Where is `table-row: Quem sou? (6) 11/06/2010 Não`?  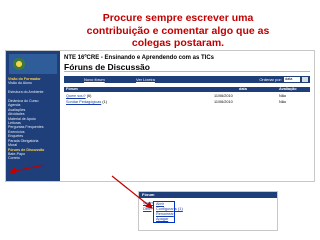
table-row: Quem sou? (6) 11/06/2010 Não is located at coordinates (187, 96).